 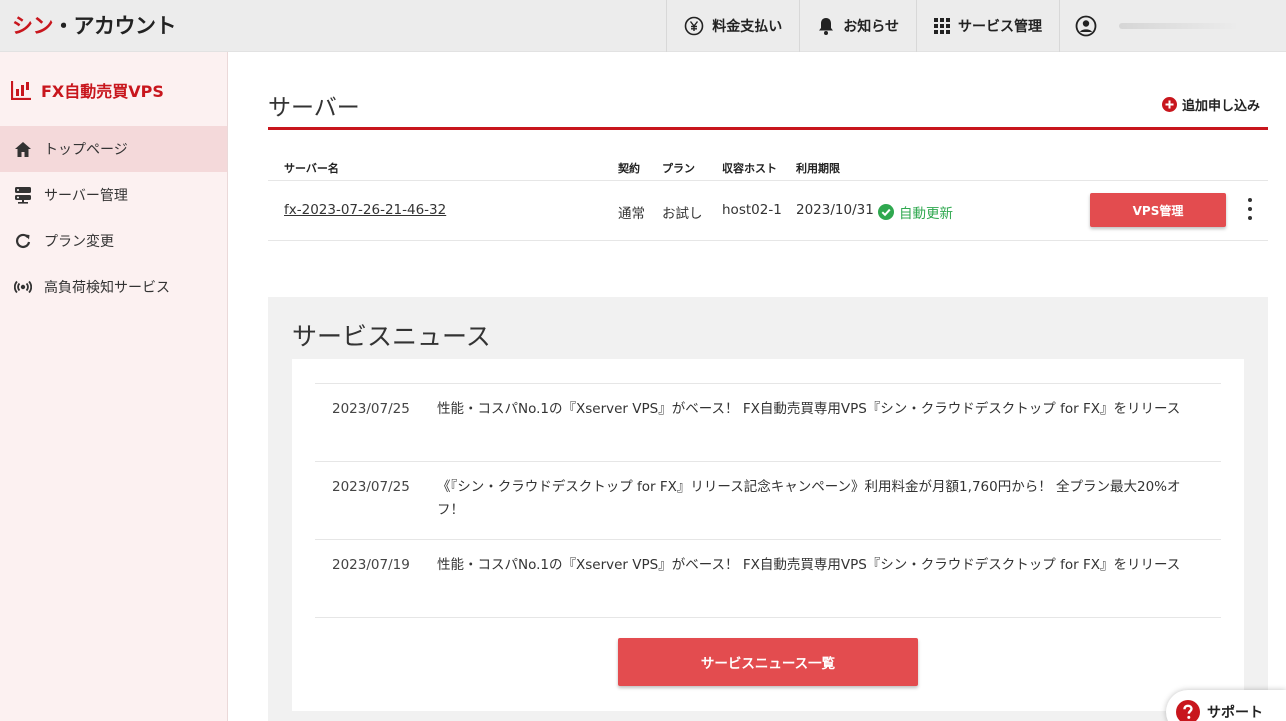 I want to click on user-menu, so click(x=1172, y=26).